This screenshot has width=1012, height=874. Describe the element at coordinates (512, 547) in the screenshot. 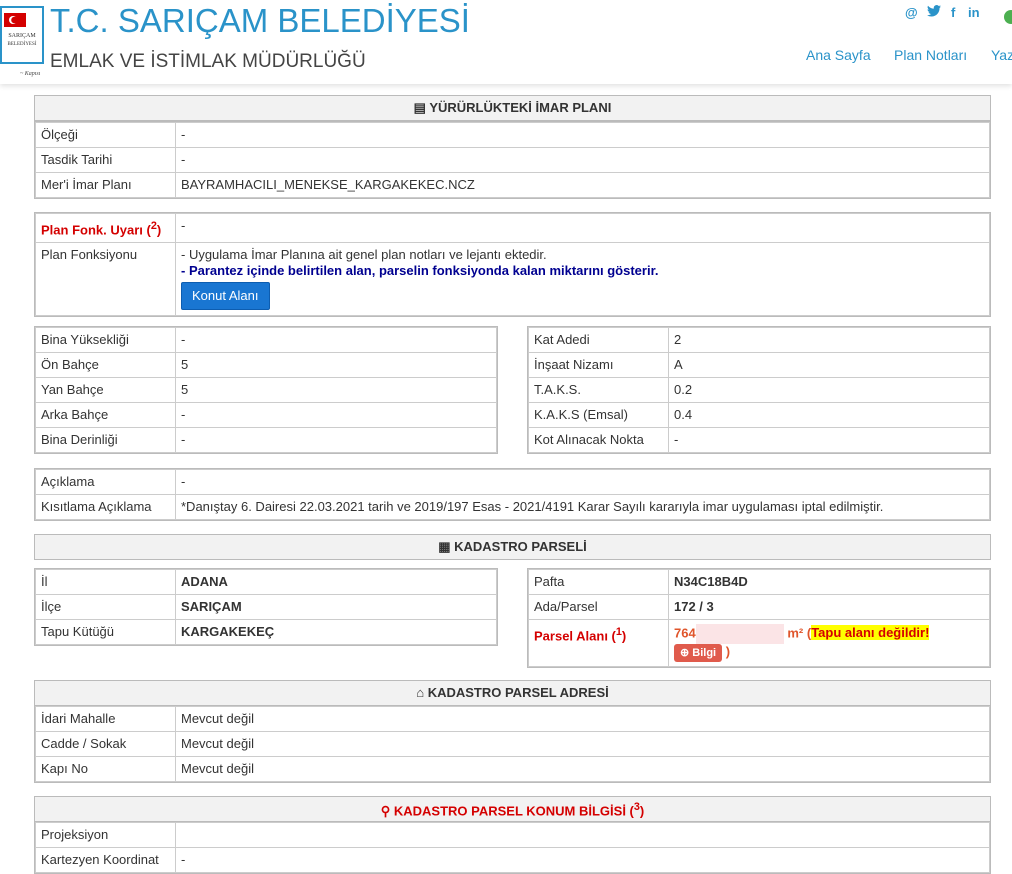

I see `kadastro-parseli-heading: ▦ KADASTRO PARSELİ` at that location.